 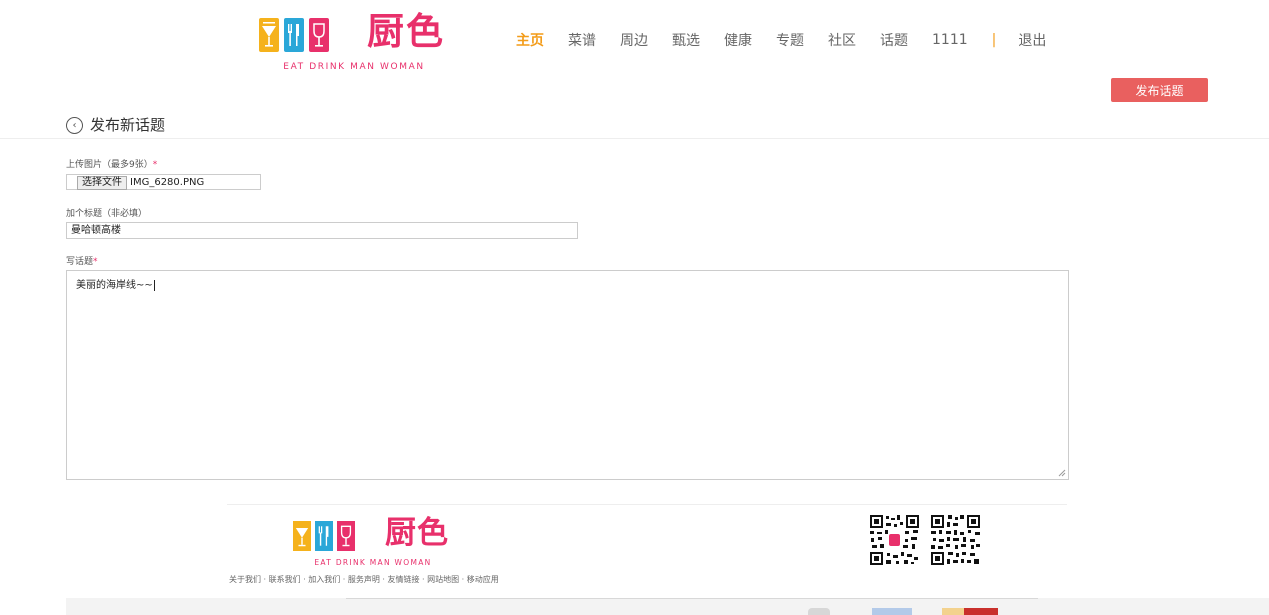 I want to click on chevron-left-circle-icon: ‹, so click(x=74, y=125).